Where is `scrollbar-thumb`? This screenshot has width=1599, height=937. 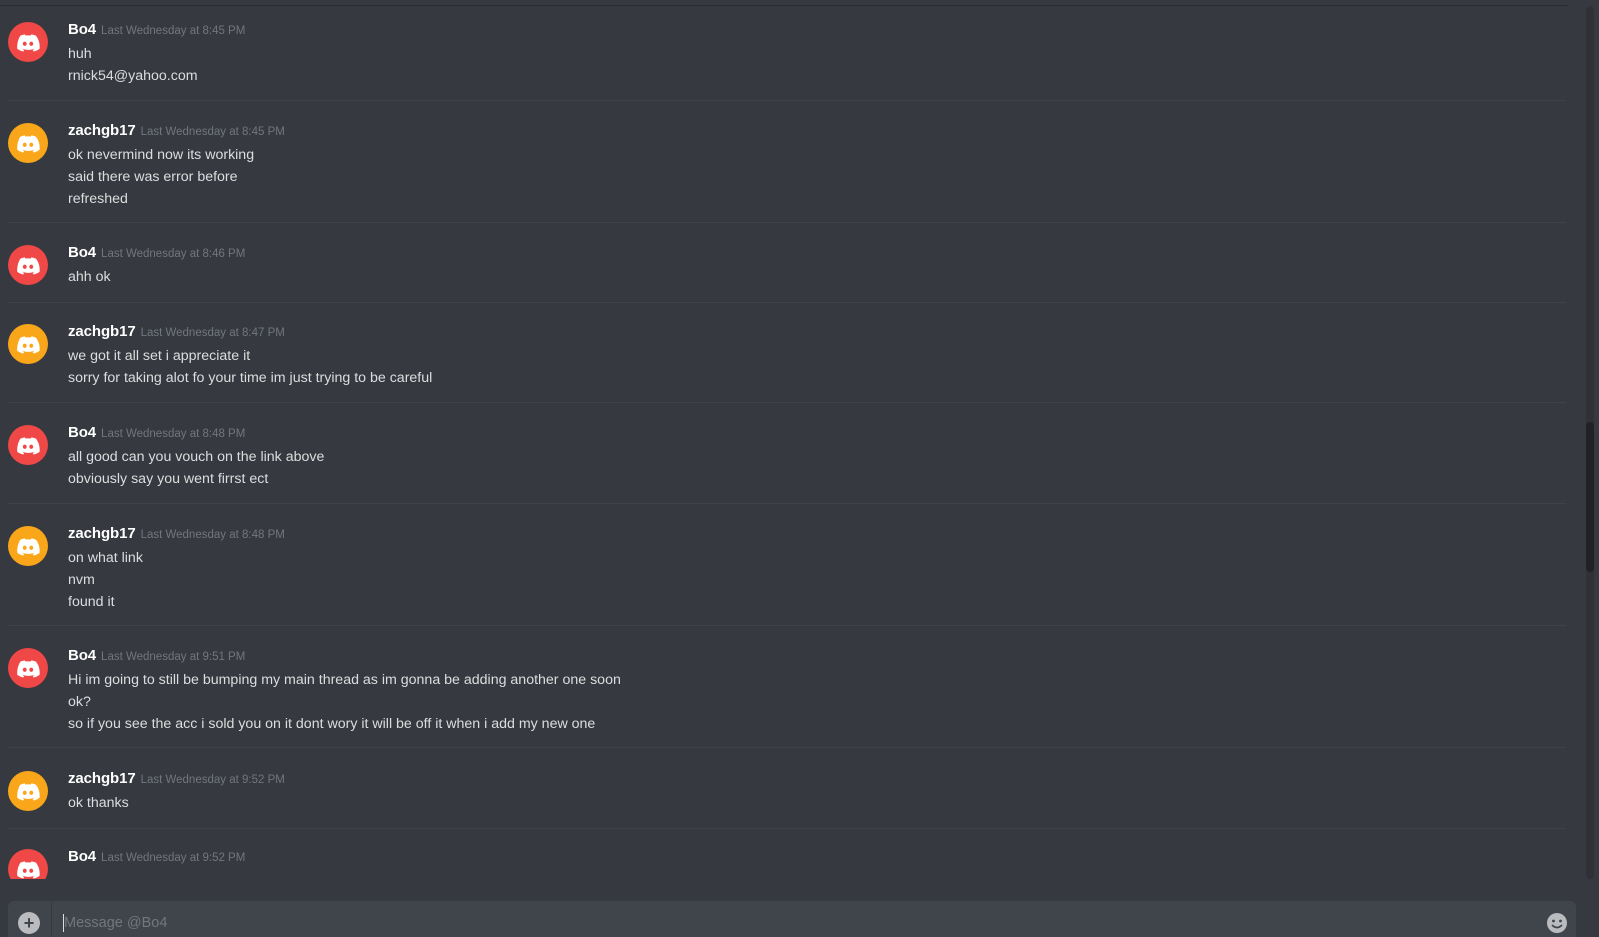
scrollbar-thumb is located at coordinates (1590, 497).